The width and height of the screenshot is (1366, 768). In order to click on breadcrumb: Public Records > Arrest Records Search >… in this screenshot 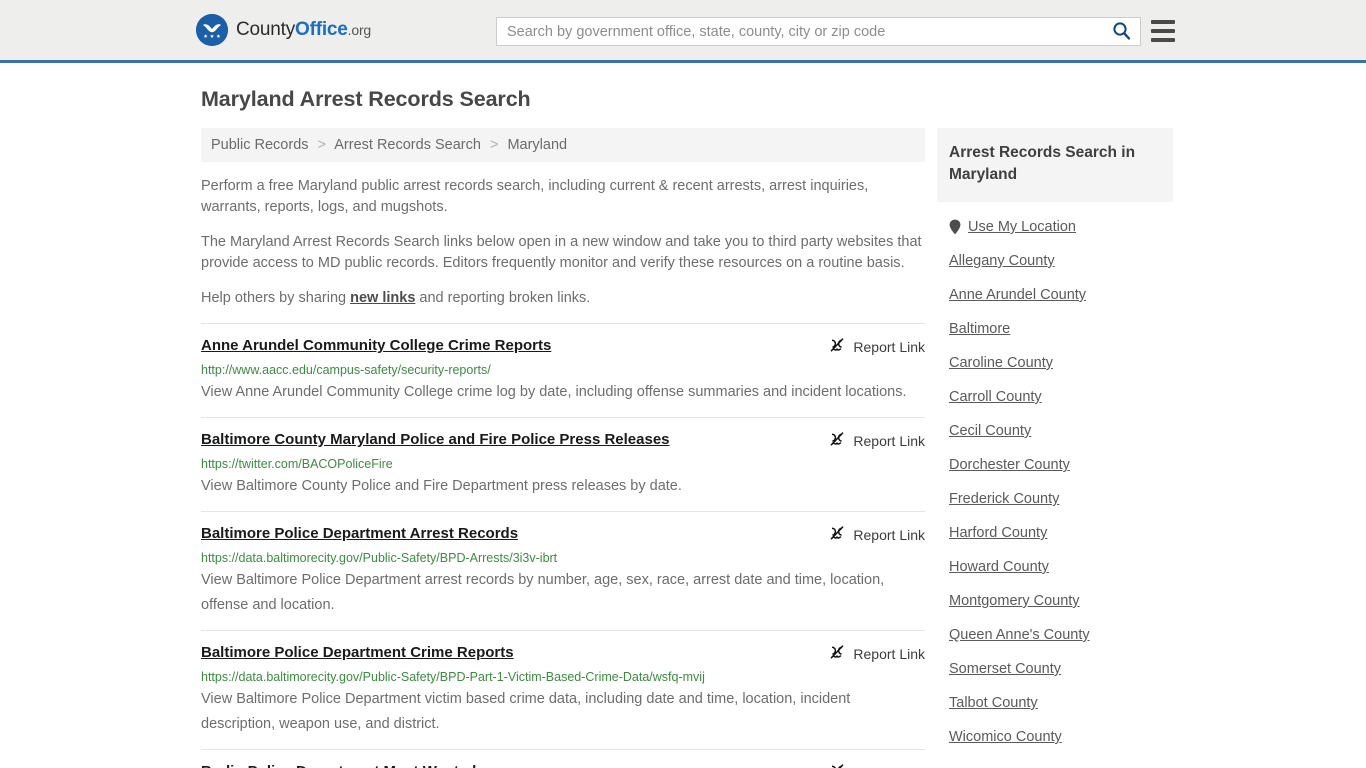, I will do `click(563, 145)`.